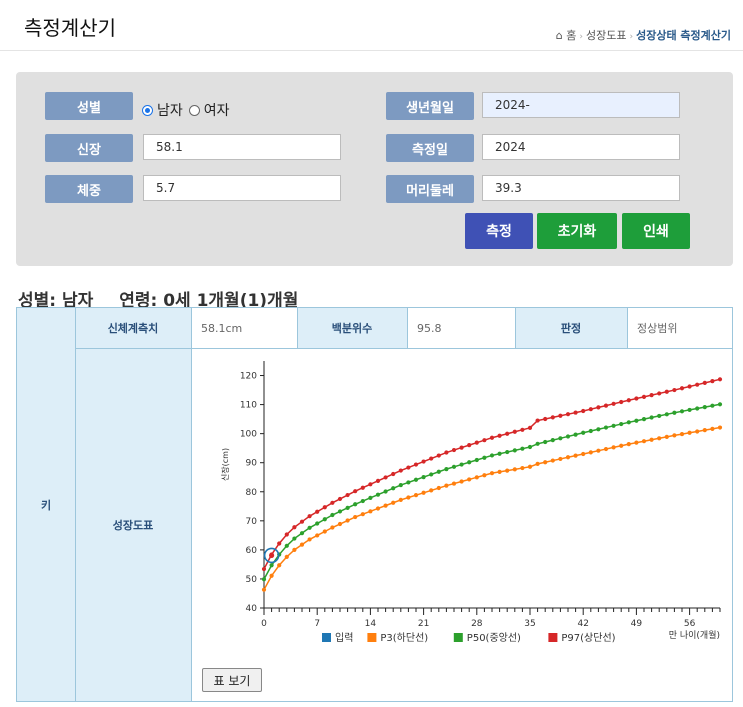 The image size is (743, 707). Describe the element at coordinates (75, 504) in the screenshot. I see `divider` at that location.